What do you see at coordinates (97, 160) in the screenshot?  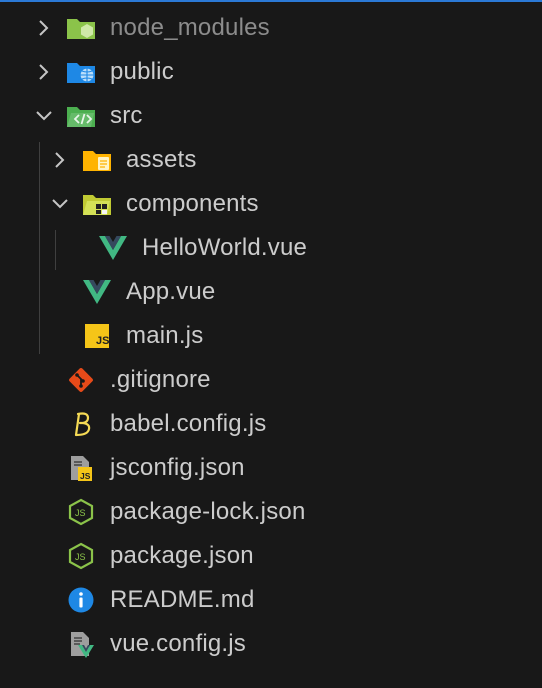 I see `assets-folder-icon` at bounding box center [97, 160].